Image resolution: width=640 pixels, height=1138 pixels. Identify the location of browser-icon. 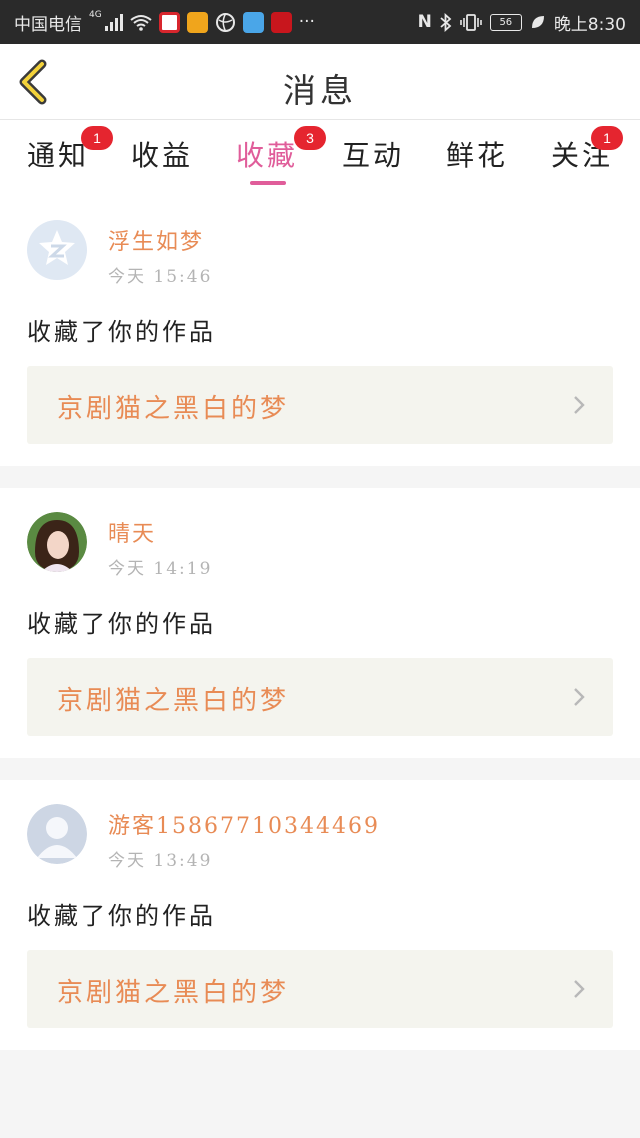
(225, 22).